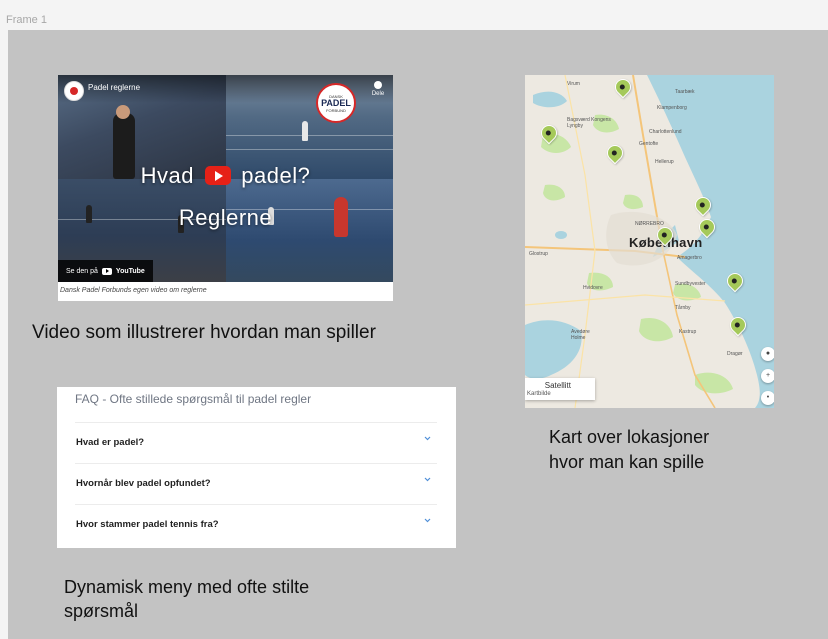  What do you see at coordinates (74, 91) in the screenshot?
I see `channel-avatar` at bounding box center [74, 91].